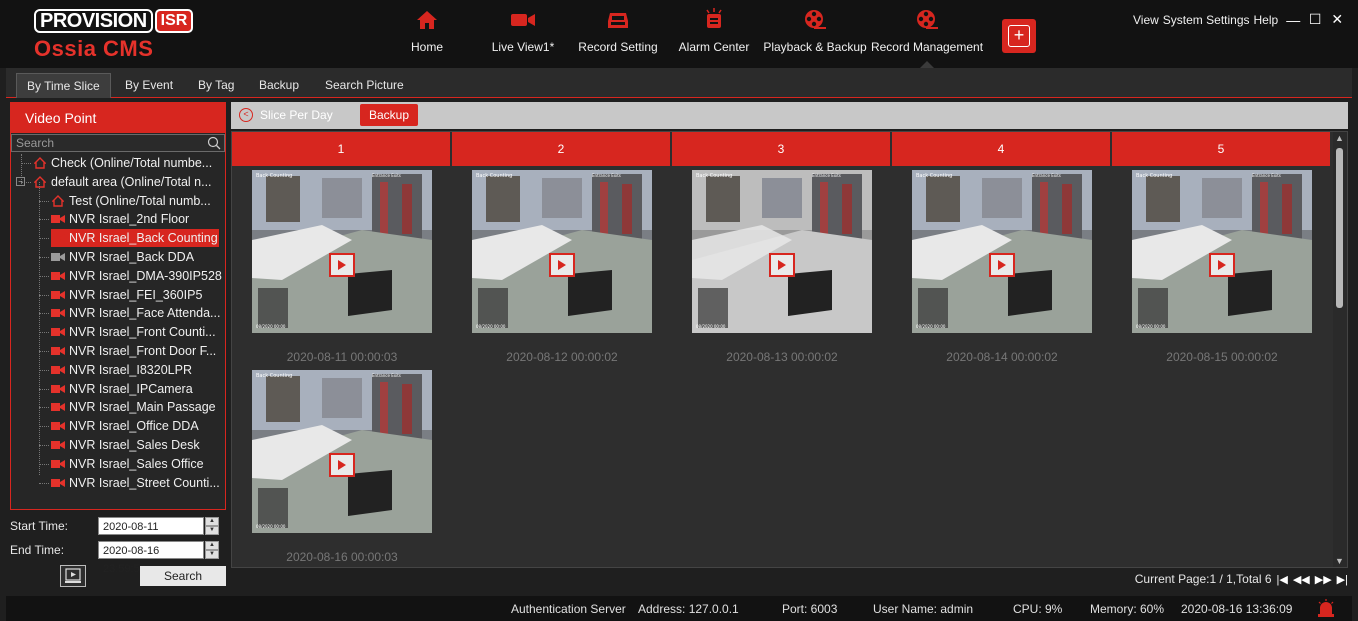  Describe the element at coordinates (136, 276) in the screenshot. I see `tree-node: NVR Israel_DMA-390IP528` at that location.